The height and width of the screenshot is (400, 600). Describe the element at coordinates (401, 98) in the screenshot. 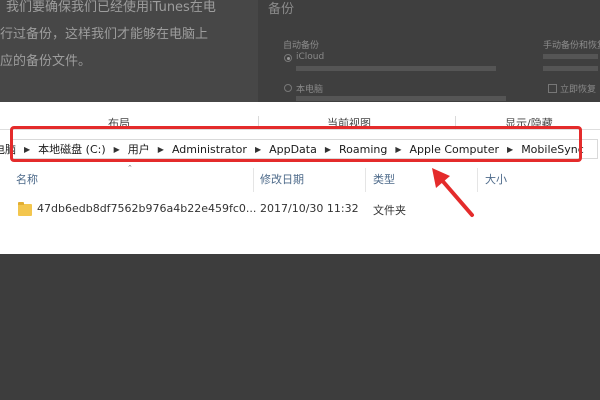

I see `this-computer-desc` at that location.